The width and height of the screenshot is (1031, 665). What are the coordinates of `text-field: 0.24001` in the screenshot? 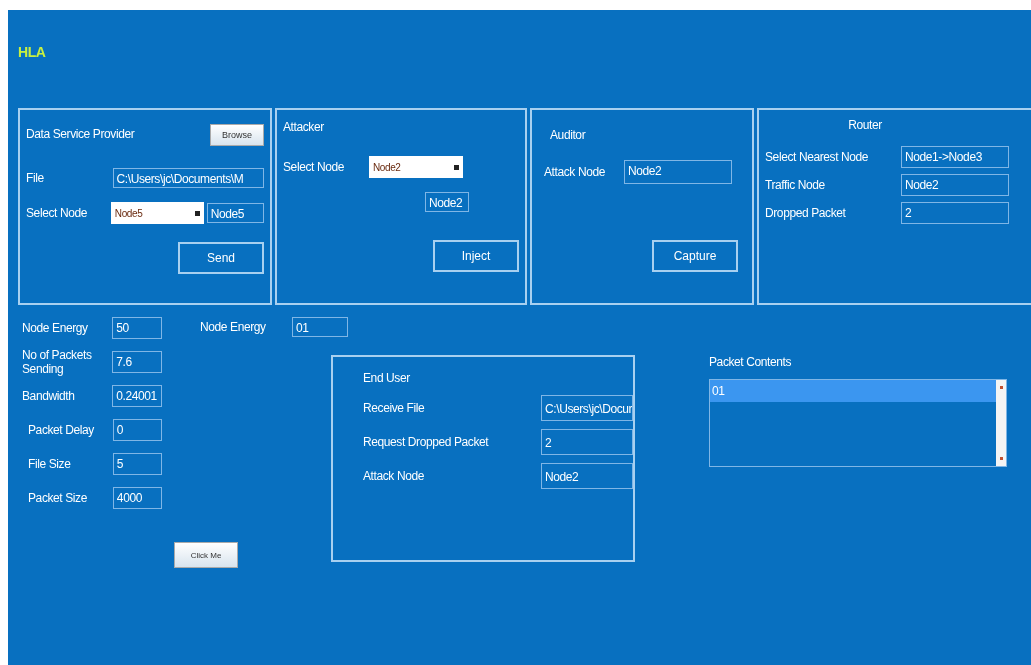 It's located at (137, 396).